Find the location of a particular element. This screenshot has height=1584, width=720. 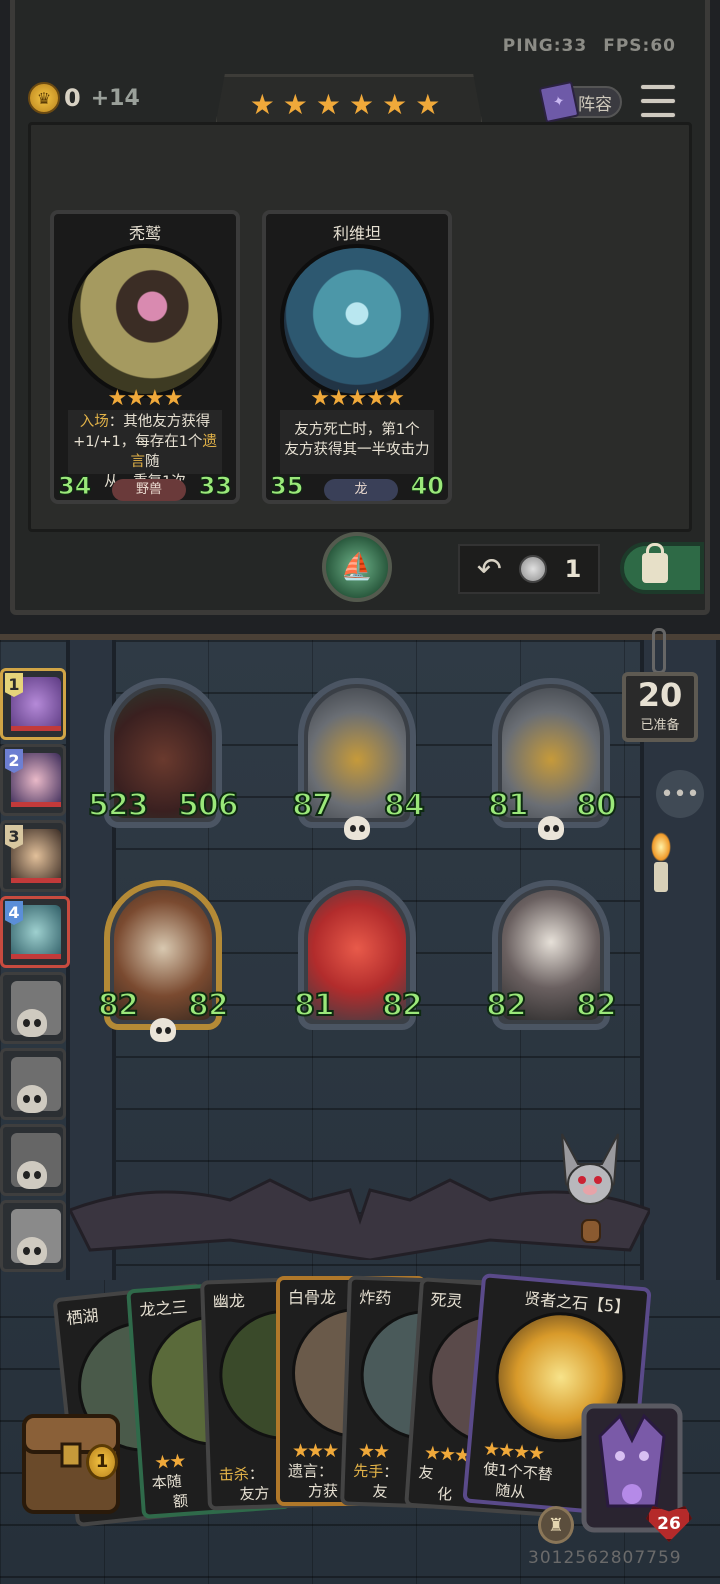

ready-counter: 20 已准备 is located at coordinates (660, 707).